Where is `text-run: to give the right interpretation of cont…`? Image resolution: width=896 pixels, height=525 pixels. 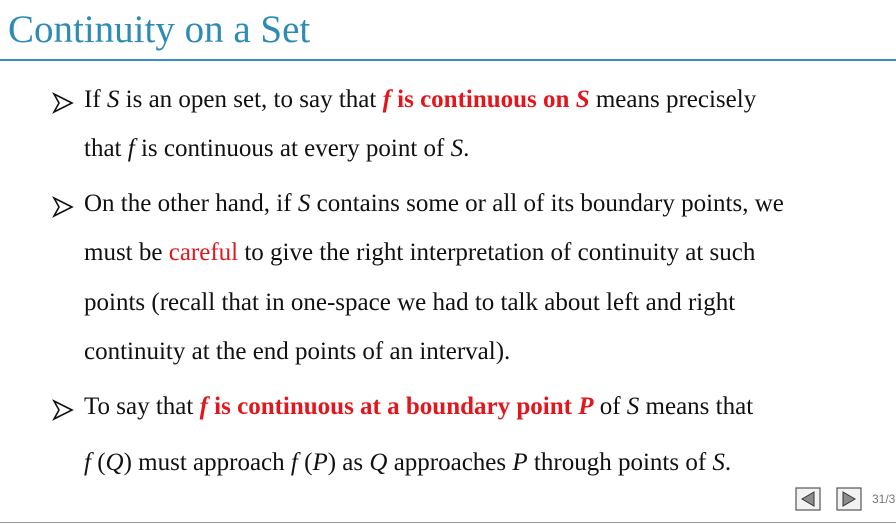 text-run: to give the right interpretation of cont… is located at coordinates (497, 252).